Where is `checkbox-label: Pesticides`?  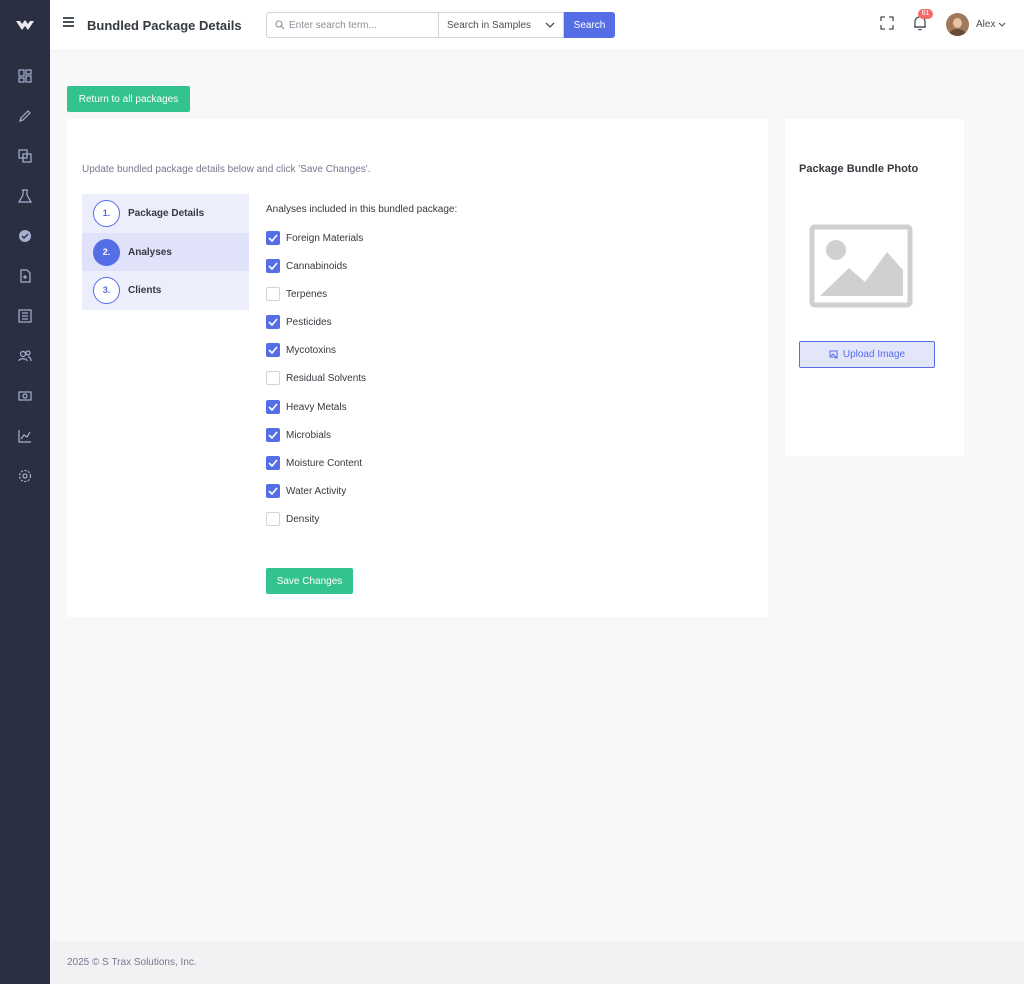
checkbox-label: Pesticides is located at coordinates (309, 322).